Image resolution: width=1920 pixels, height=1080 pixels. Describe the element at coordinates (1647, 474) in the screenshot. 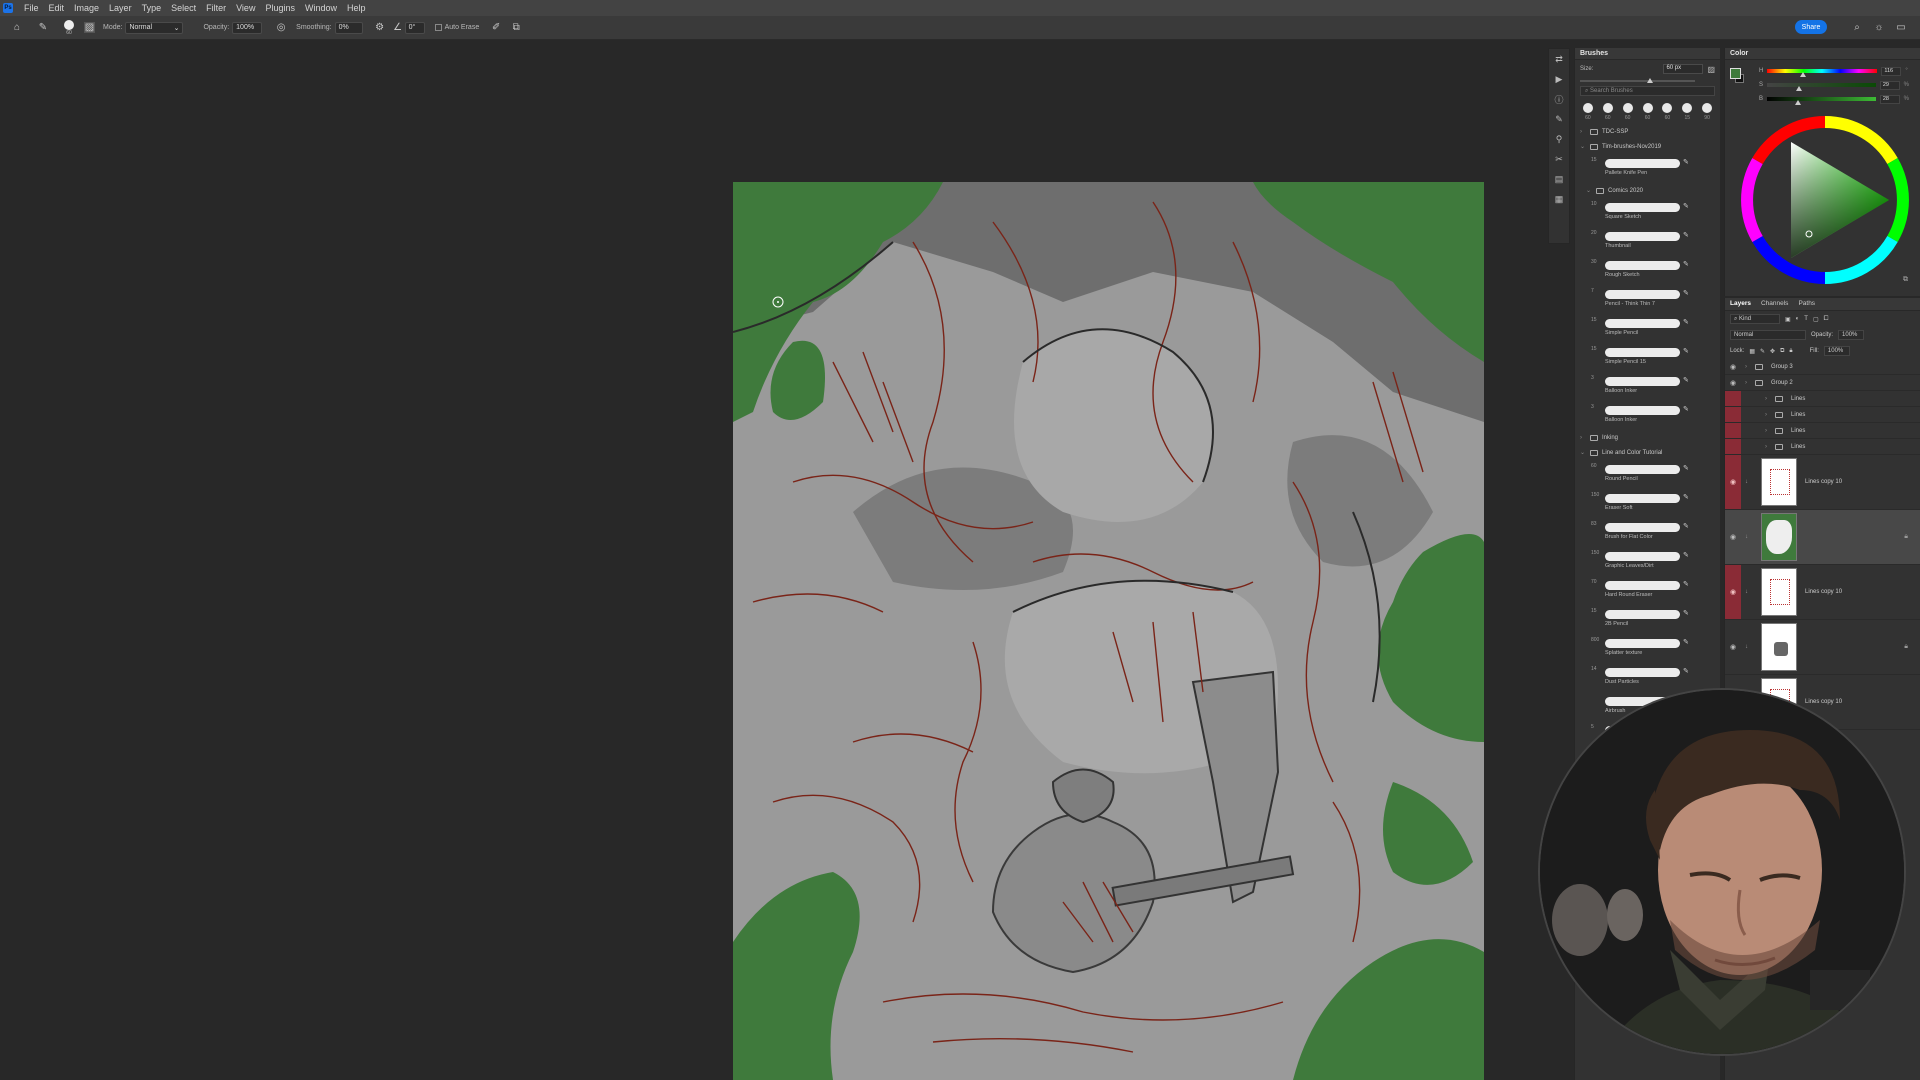

I see `brush-item: 60 Round Pencil ✎` at that location.